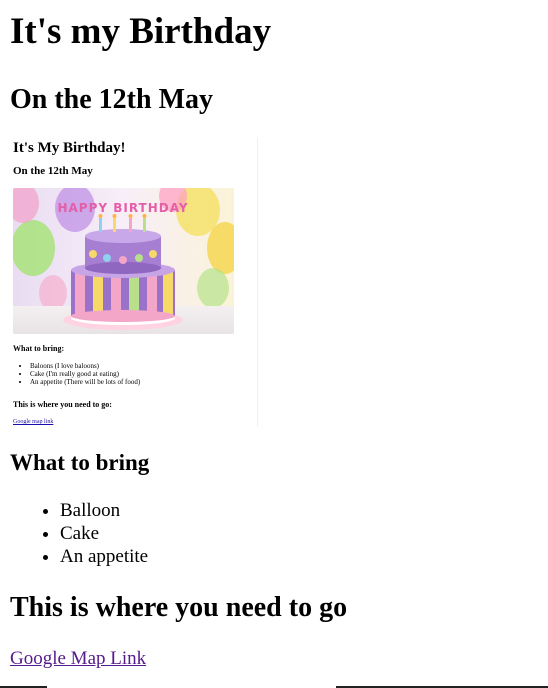 Image resolution: width=548 pixels, height=688 pixels. Describe the element at coordinates (123, 261) in the screenshot. I see `birthday-cake-photo: HAPPY BIRTHDAY` at that location.